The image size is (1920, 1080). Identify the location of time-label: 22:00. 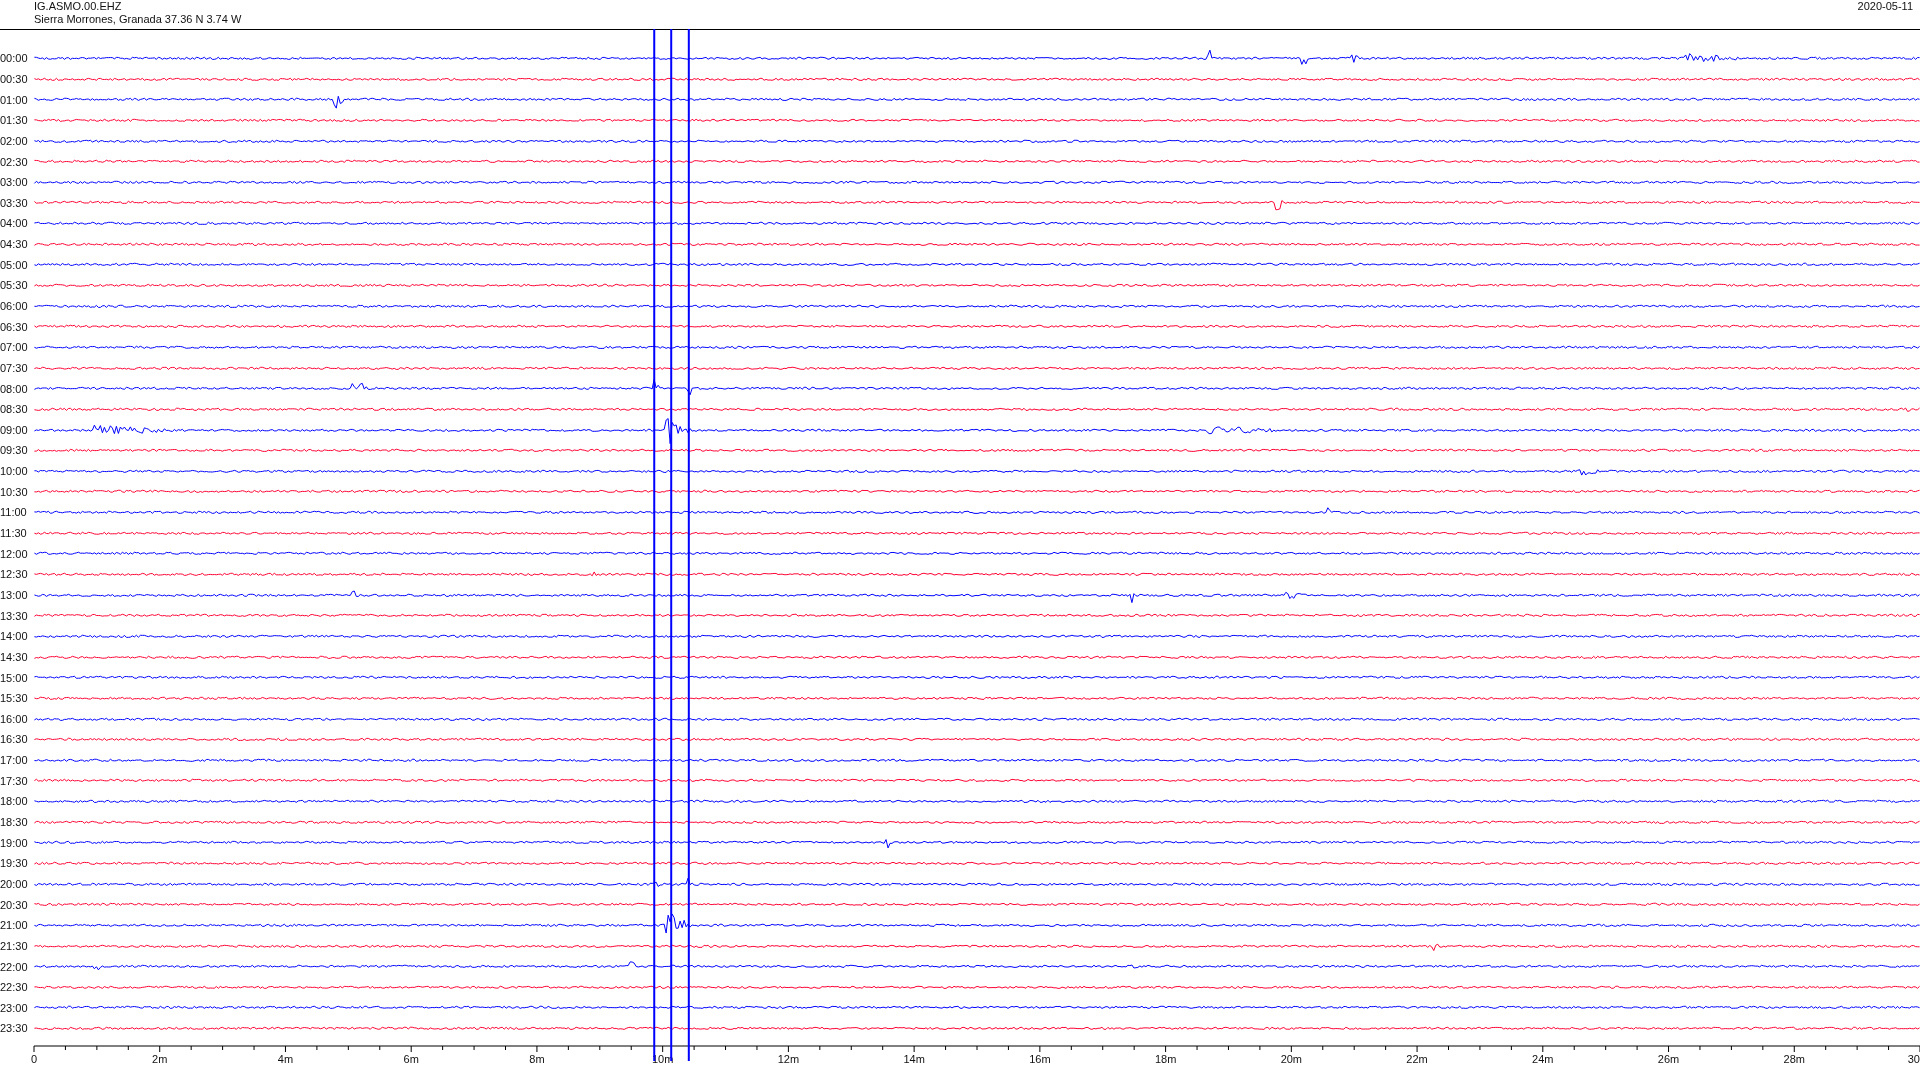
(14, 966).